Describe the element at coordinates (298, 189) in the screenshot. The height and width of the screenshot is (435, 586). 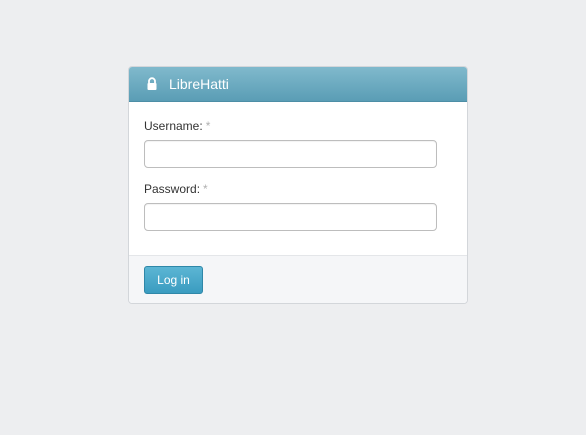
I see `password-label: Password: *` at that location.